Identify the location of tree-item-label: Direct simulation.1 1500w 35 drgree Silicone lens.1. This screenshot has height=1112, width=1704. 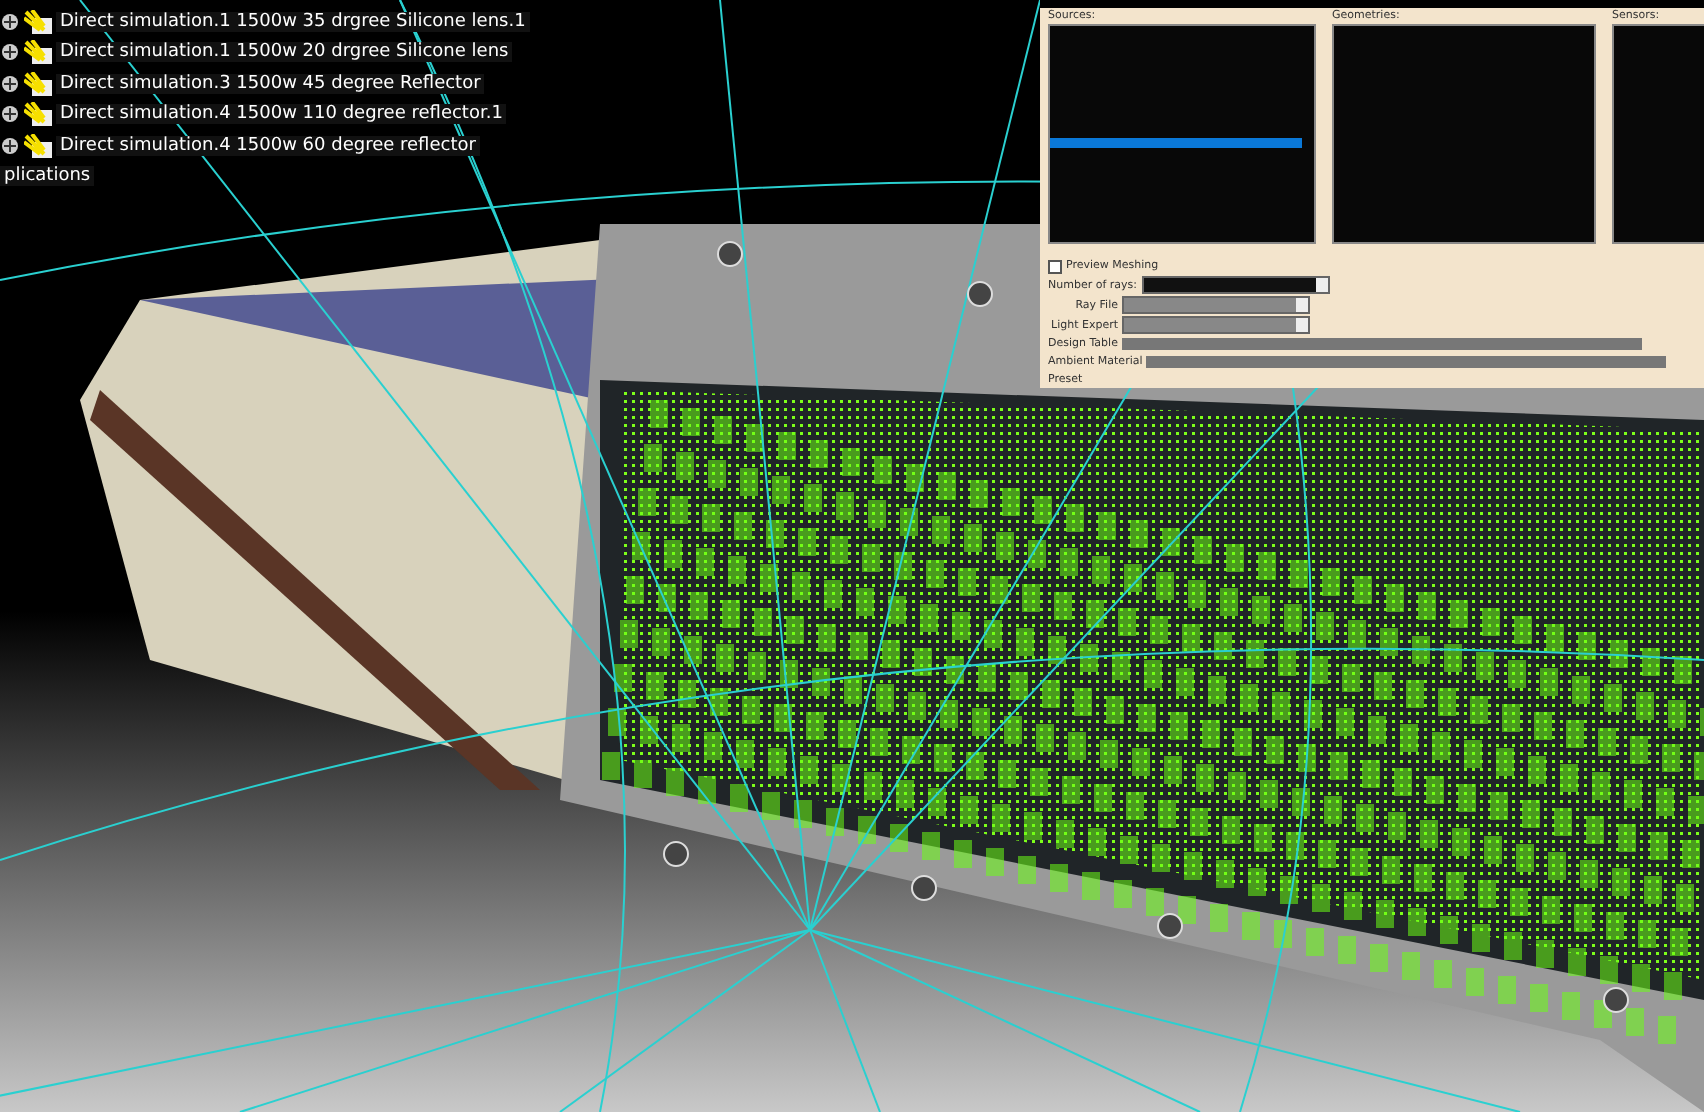
(293, 21).